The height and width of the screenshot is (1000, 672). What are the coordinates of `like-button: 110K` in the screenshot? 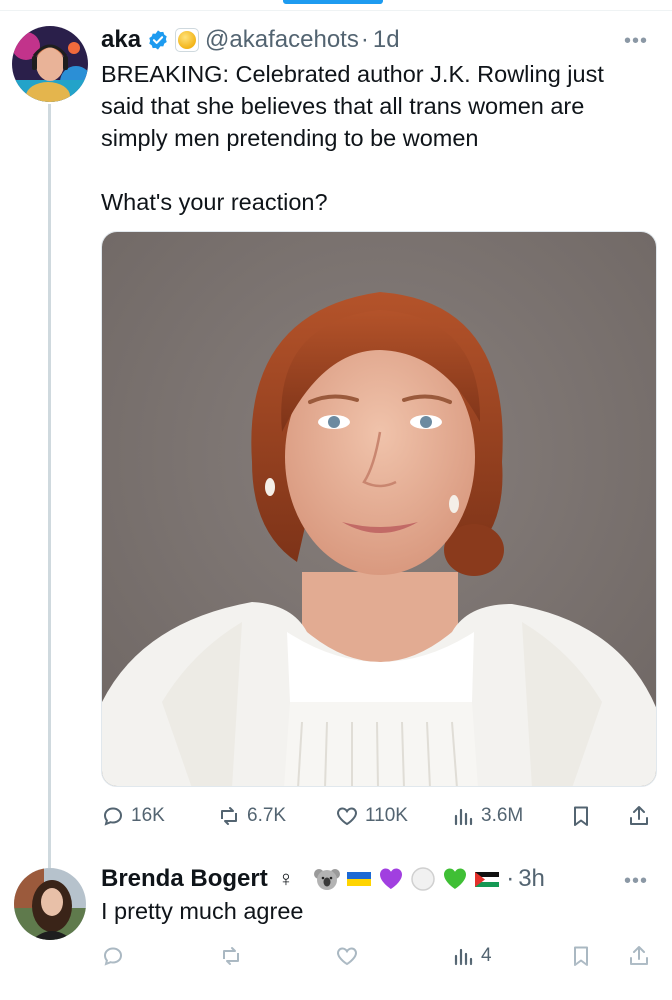 It's located at (371, 816).